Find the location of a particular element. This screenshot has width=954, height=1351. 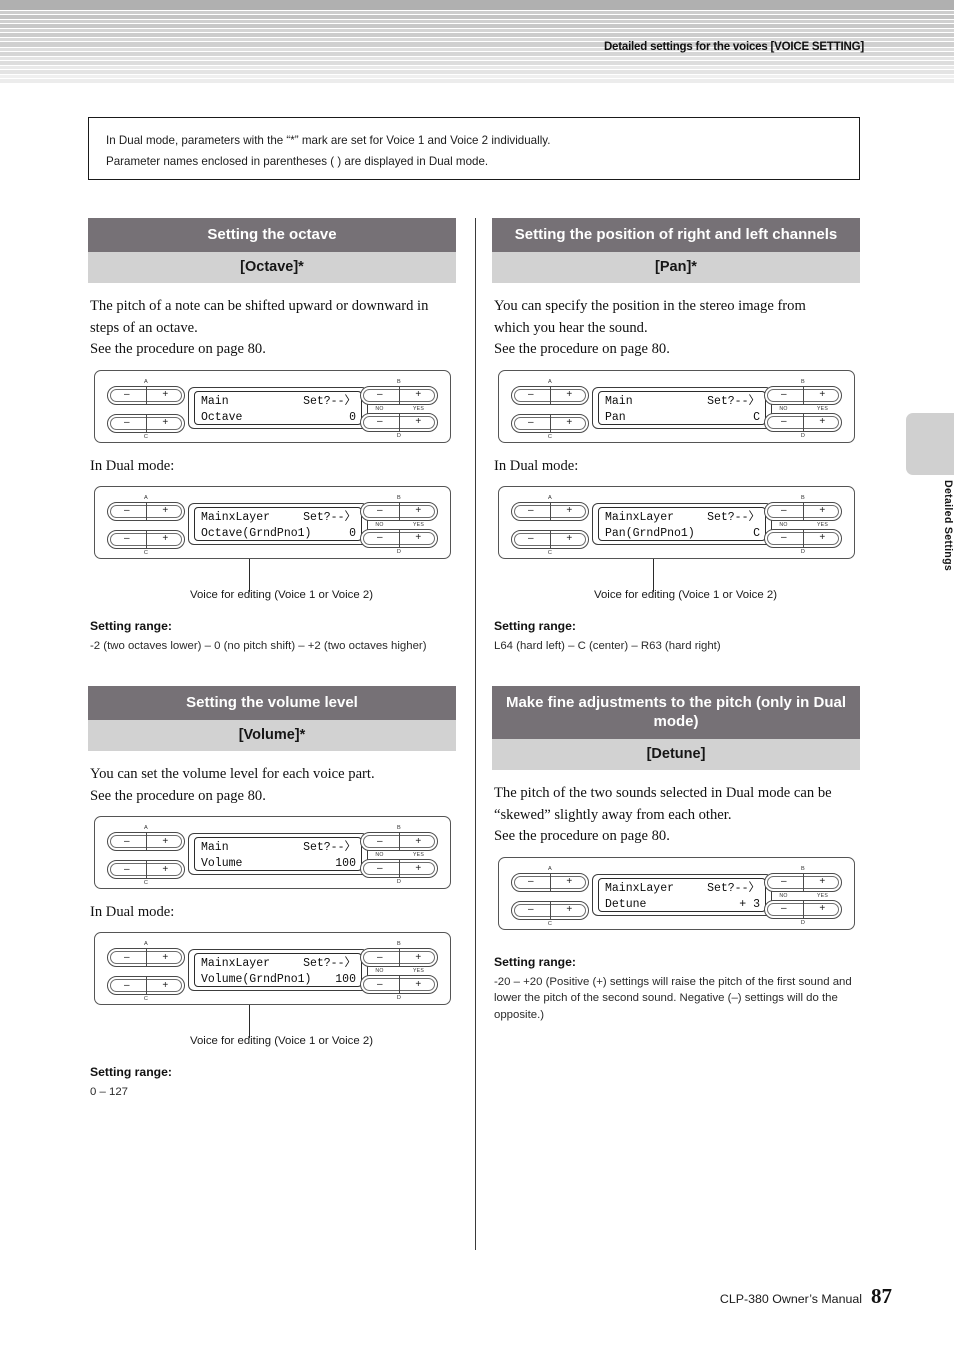

lcd-line-2-left: Volume is located at coordinates (222, 863).